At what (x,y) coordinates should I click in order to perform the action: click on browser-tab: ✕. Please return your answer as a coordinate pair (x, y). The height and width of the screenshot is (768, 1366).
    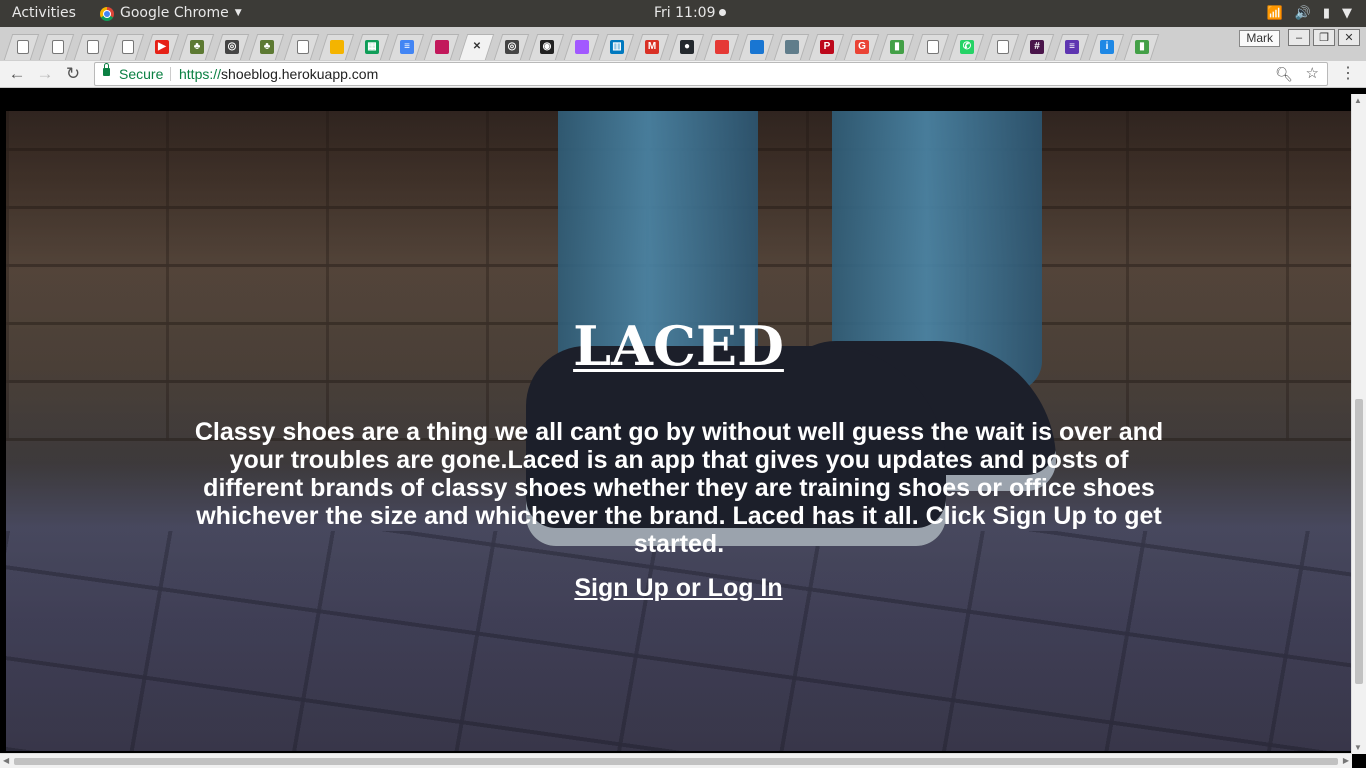
    Looking at the image, I should click on (476, 47).